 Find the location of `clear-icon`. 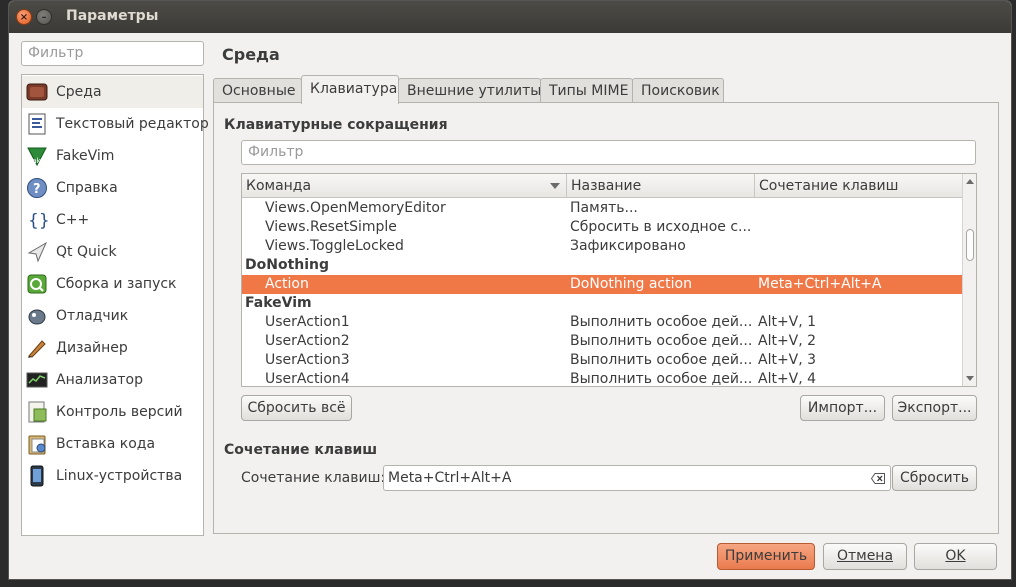

clear-icon is located at coordinates (877, 478).